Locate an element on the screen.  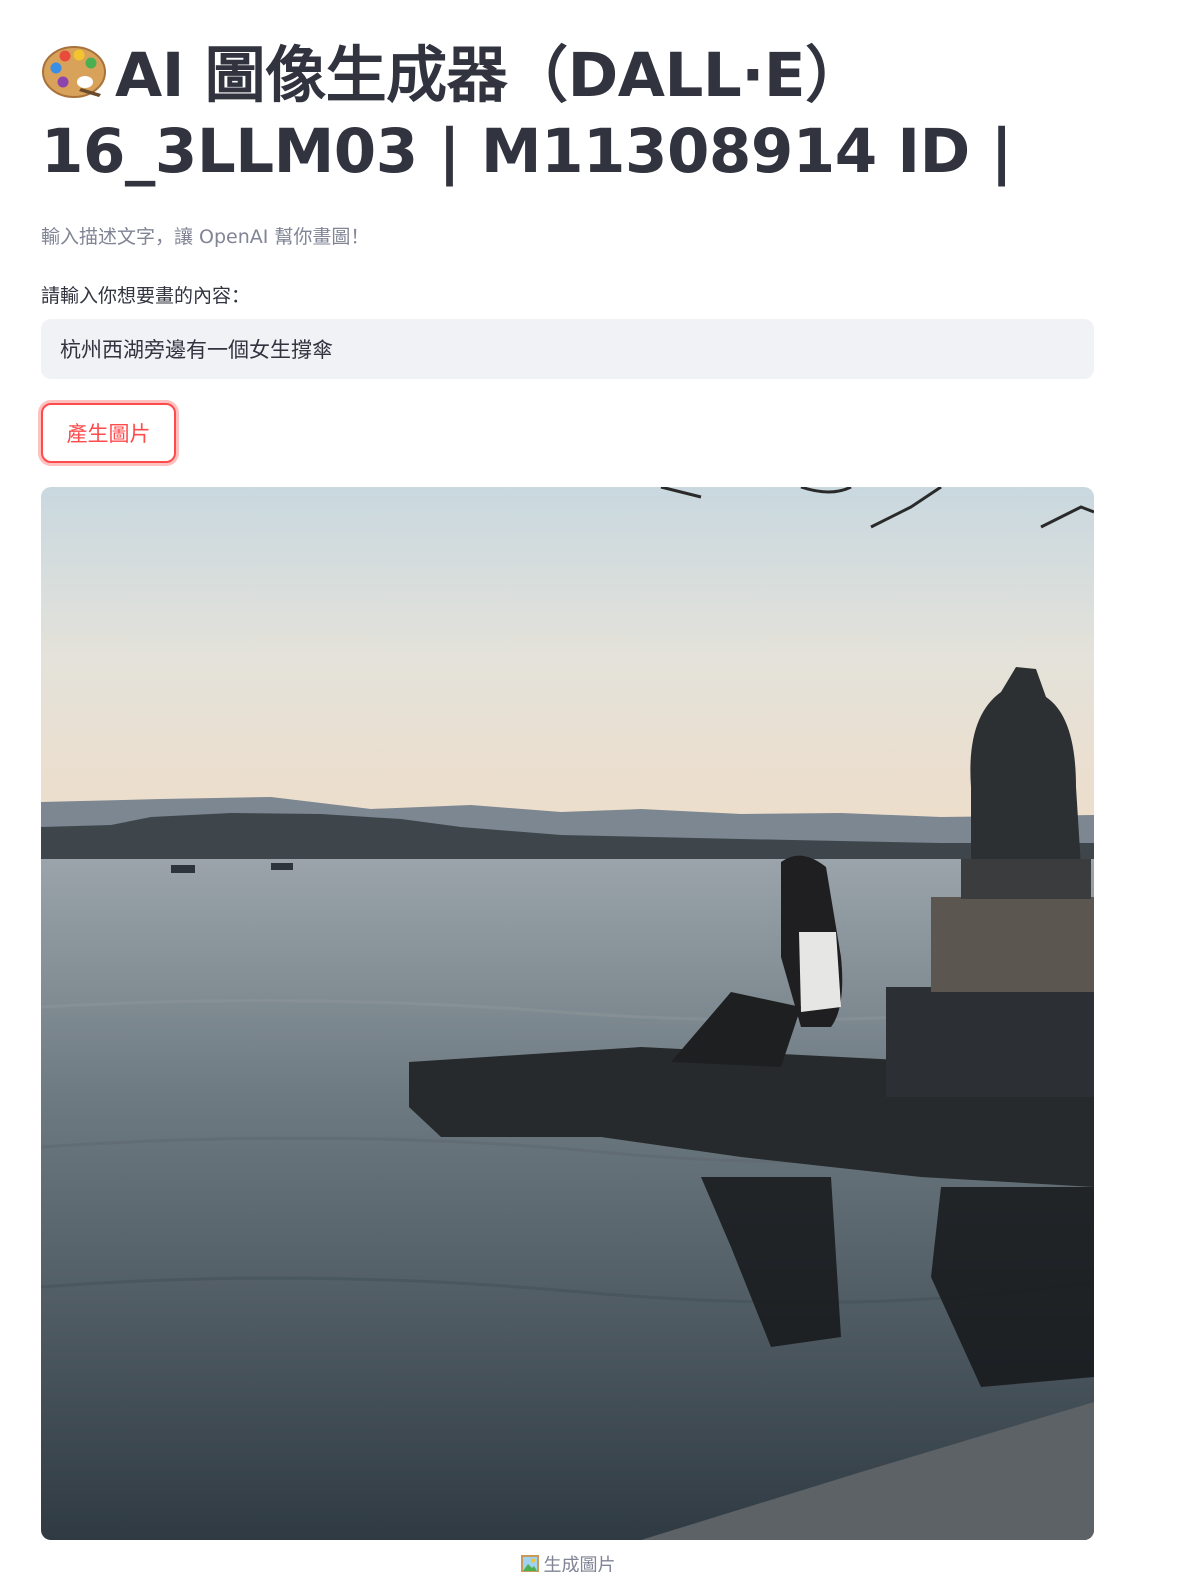
image-caption: 生成圖片 is located at coordinates (567, 1561).